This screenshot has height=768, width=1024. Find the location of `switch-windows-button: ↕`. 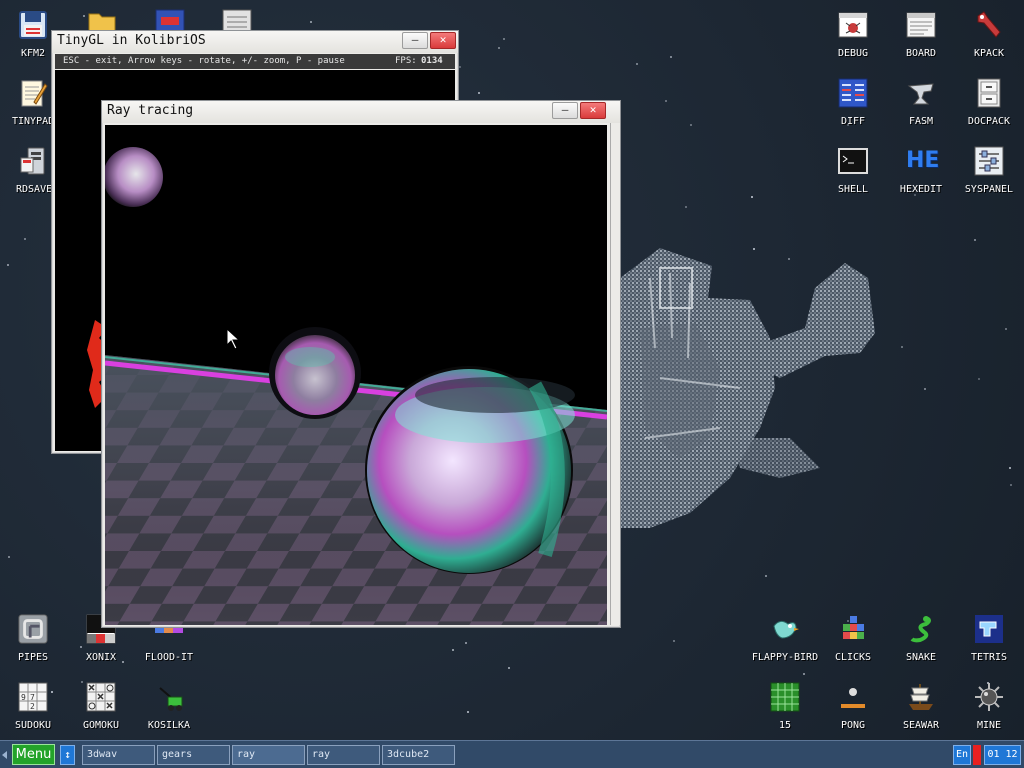

switch-windows-button: ↕ is located at coordinates (67, 755).